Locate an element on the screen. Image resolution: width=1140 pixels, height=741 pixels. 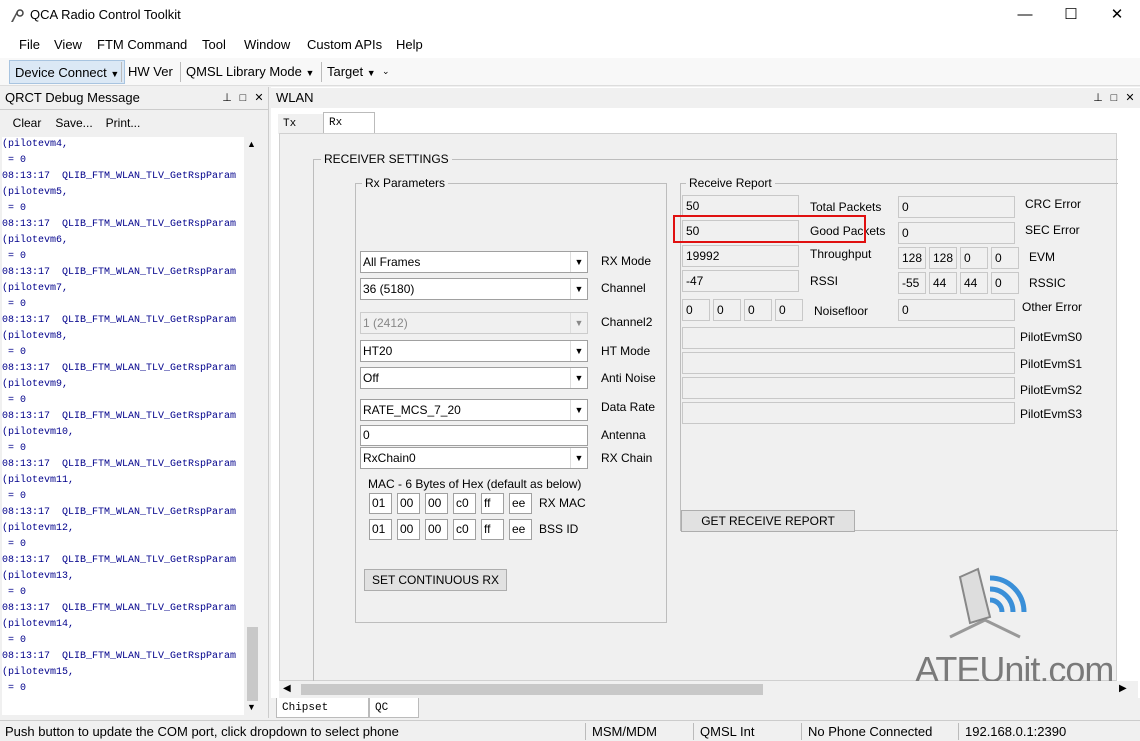
tab-chipset-select: Chipset Select is located at coordinates (322, 716).